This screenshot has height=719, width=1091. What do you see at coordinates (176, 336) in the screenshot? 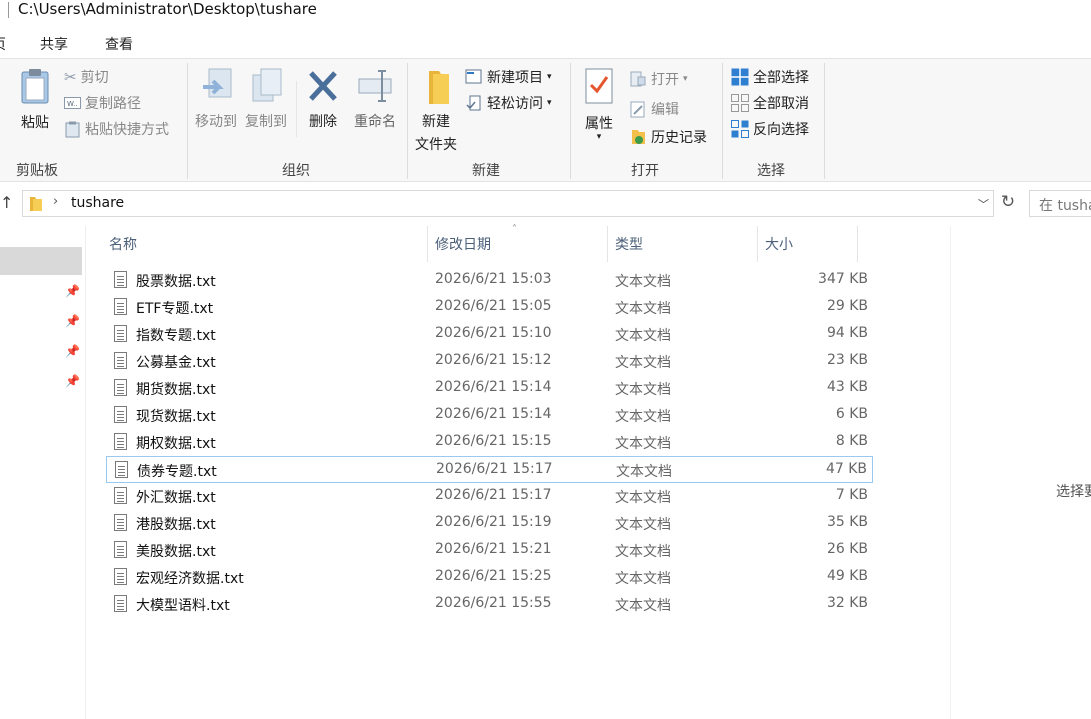
I see `file-name: 指数专题.txt` at bounding box center [176, 336].